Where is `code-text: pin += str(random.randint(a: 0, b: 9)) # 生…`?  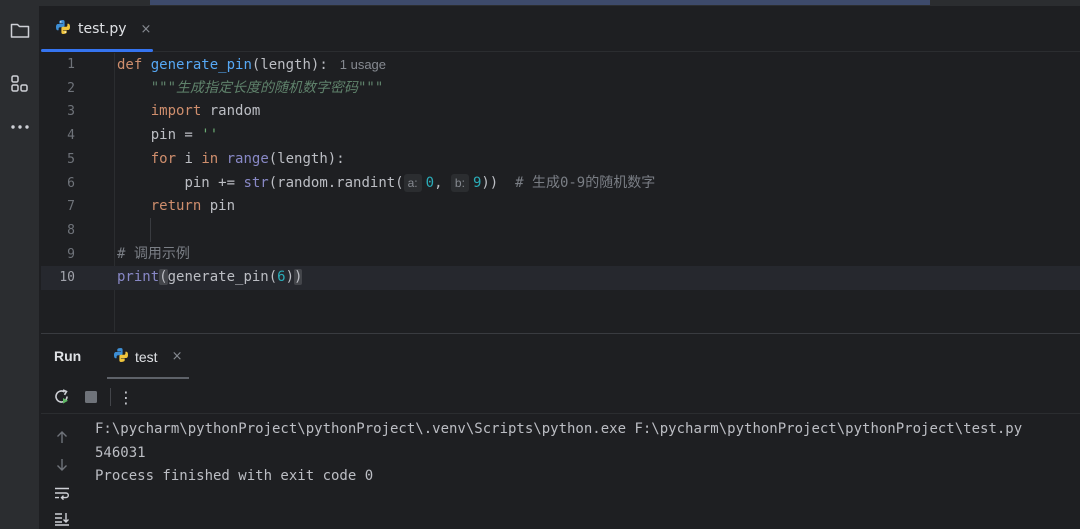
code-text: pin += str(random.randint(a: 0, b: 9)) # 生… is located at coordinates (420, 182).